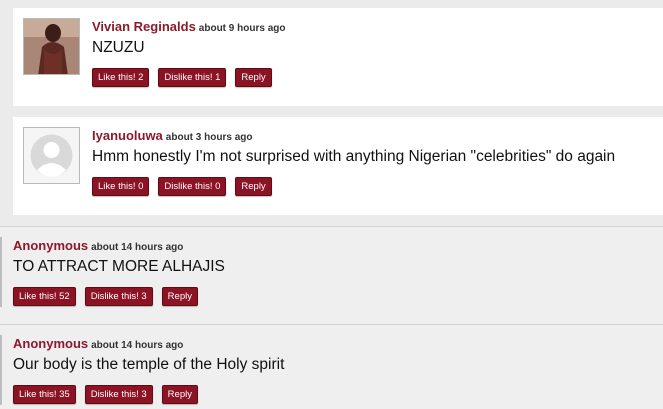  What do you see at coordinates (192, 186) in the screenshot?
I see `dislike-button: Dislike this! 0` at bounding box center [192, 186].